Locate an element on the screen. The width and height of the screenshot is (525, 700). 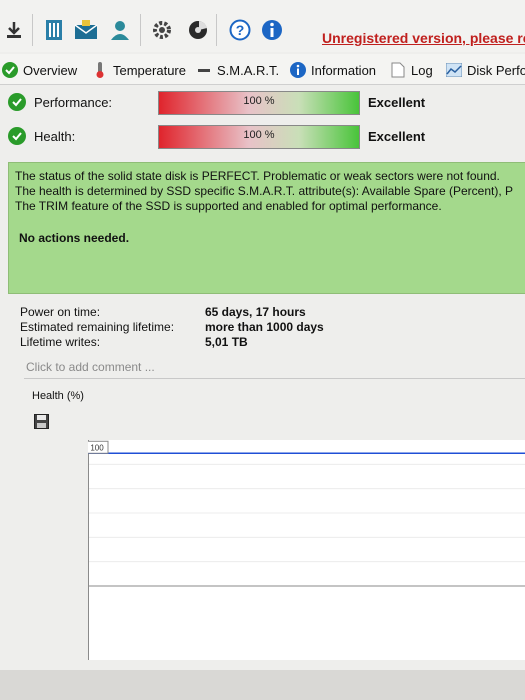
lifetime-label: Estimated remaining lifetime: is located at coordinates (97, 327).